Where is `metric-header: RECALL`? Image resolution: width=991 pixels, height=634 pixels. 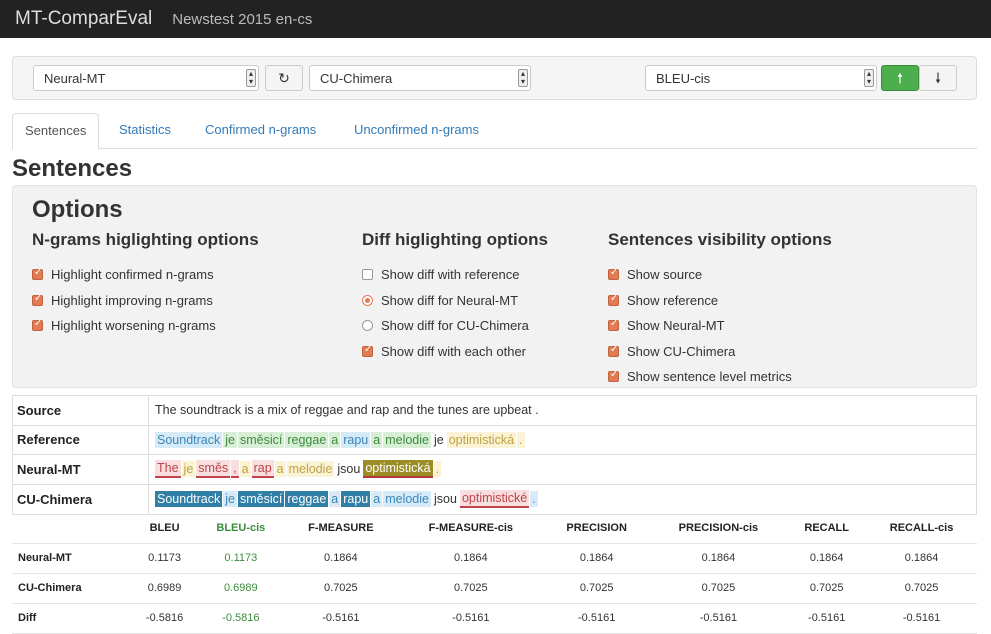 metric-header: RECALL is located at coordinates (827, 528).